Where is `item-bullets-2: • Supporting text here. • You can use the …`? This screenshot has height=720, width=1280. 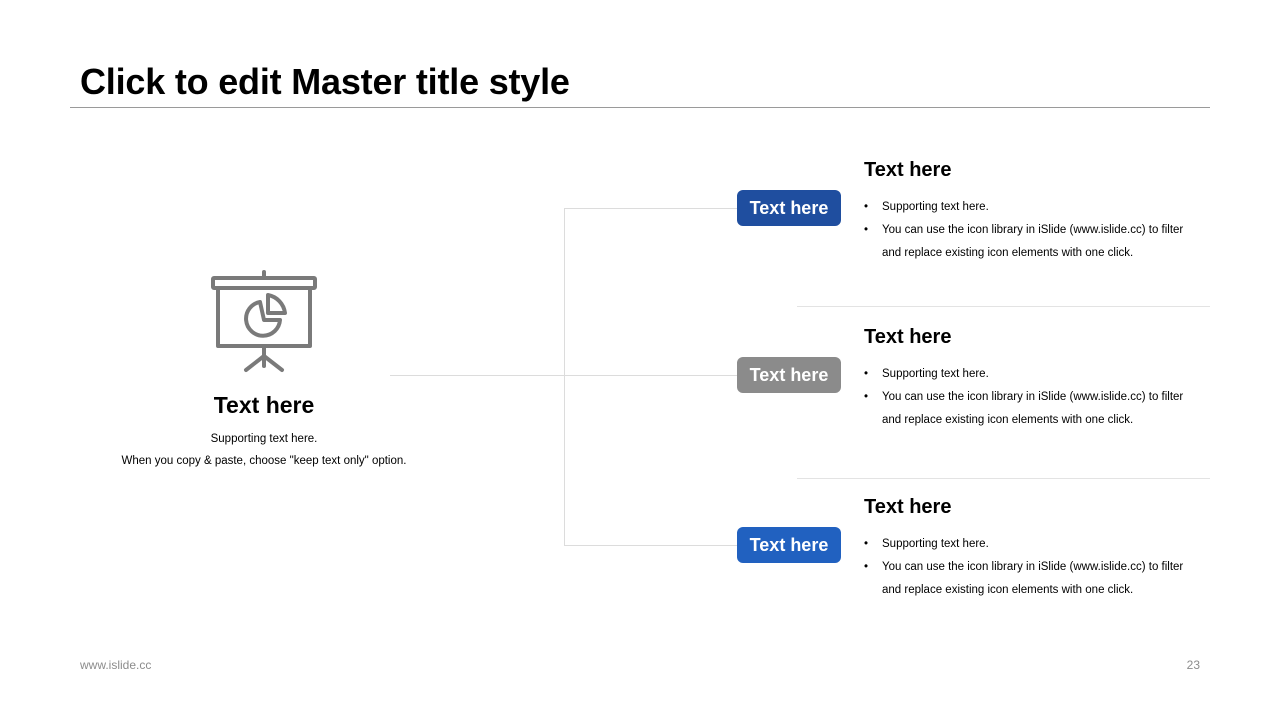
item-bullets-2: • Supporting text here. • You can use the … is located at coordinates (1034, 397).